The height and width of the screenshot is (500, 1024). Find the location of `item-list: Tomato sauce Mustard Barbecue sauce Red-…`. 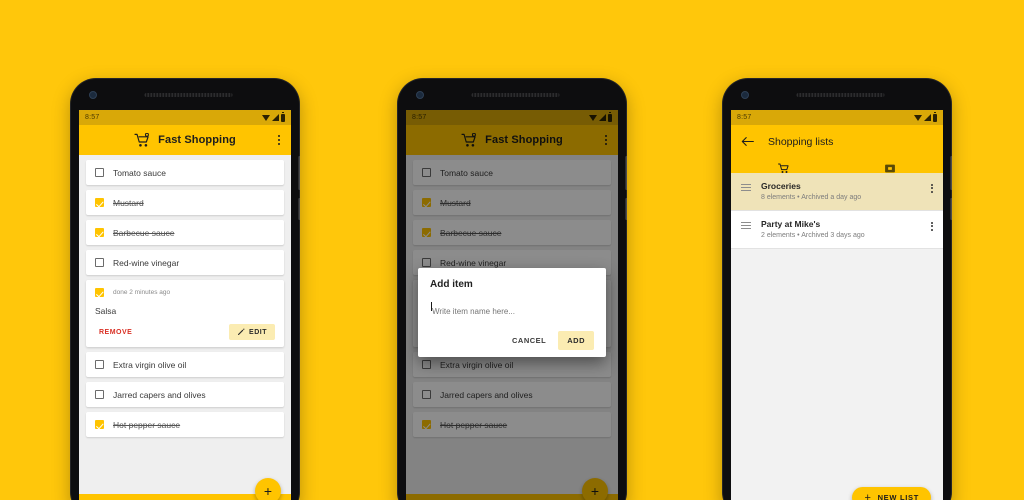

item-list: Tomato sauce Mustard Barbecue sauce Red-… is located at coordinates (185, 327).